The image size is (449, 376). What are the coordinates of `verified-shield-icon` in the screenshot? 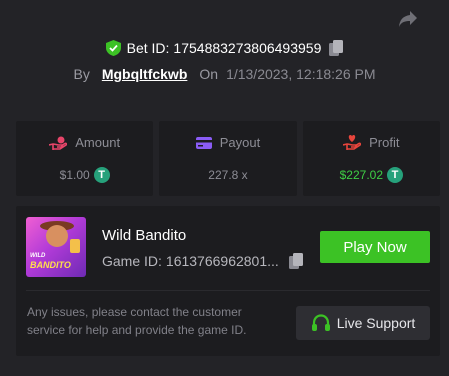 It's located at (113, 48).